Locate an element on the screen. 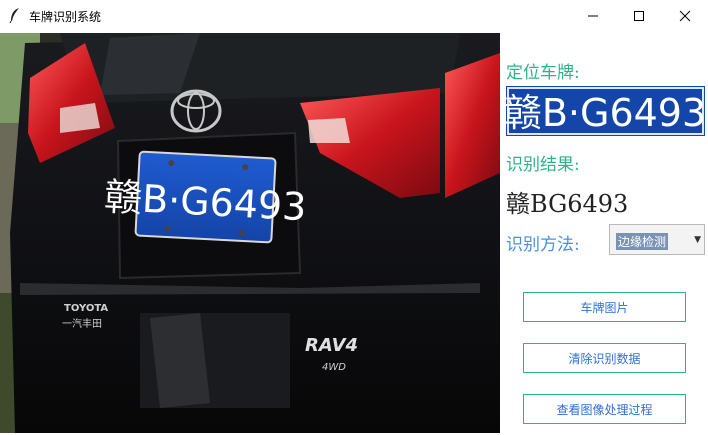  faw-toyota-badge: 一汽丰田 is located at coordinates (82, 323).